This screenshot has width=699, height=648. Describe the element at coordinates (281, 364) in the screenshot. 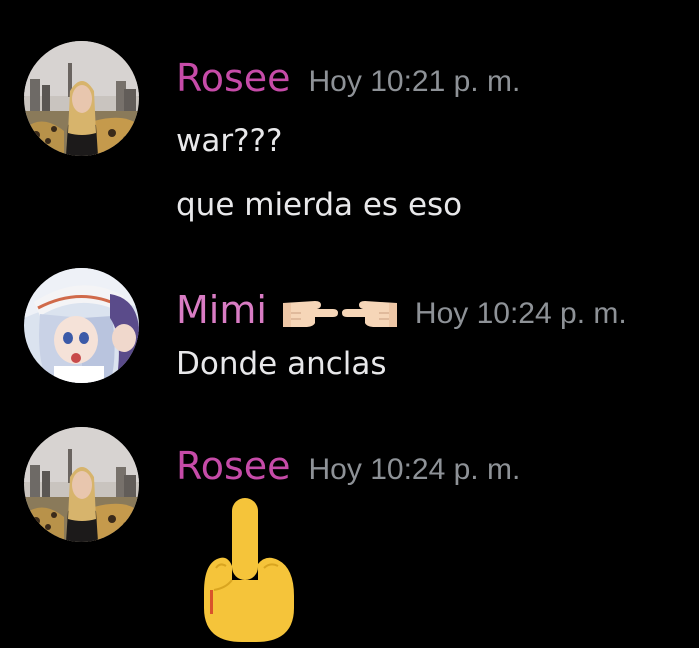

I see `message-text: Donde anclas` at that location.